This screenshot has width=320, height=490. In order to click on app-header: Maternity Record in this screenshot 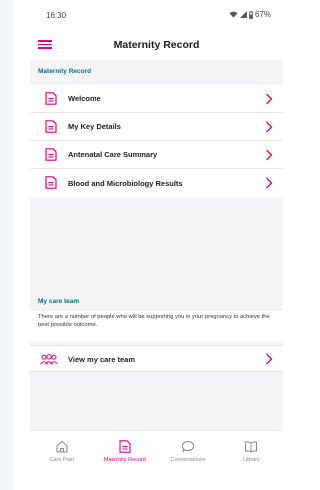, I will do `click(156, 45)`.